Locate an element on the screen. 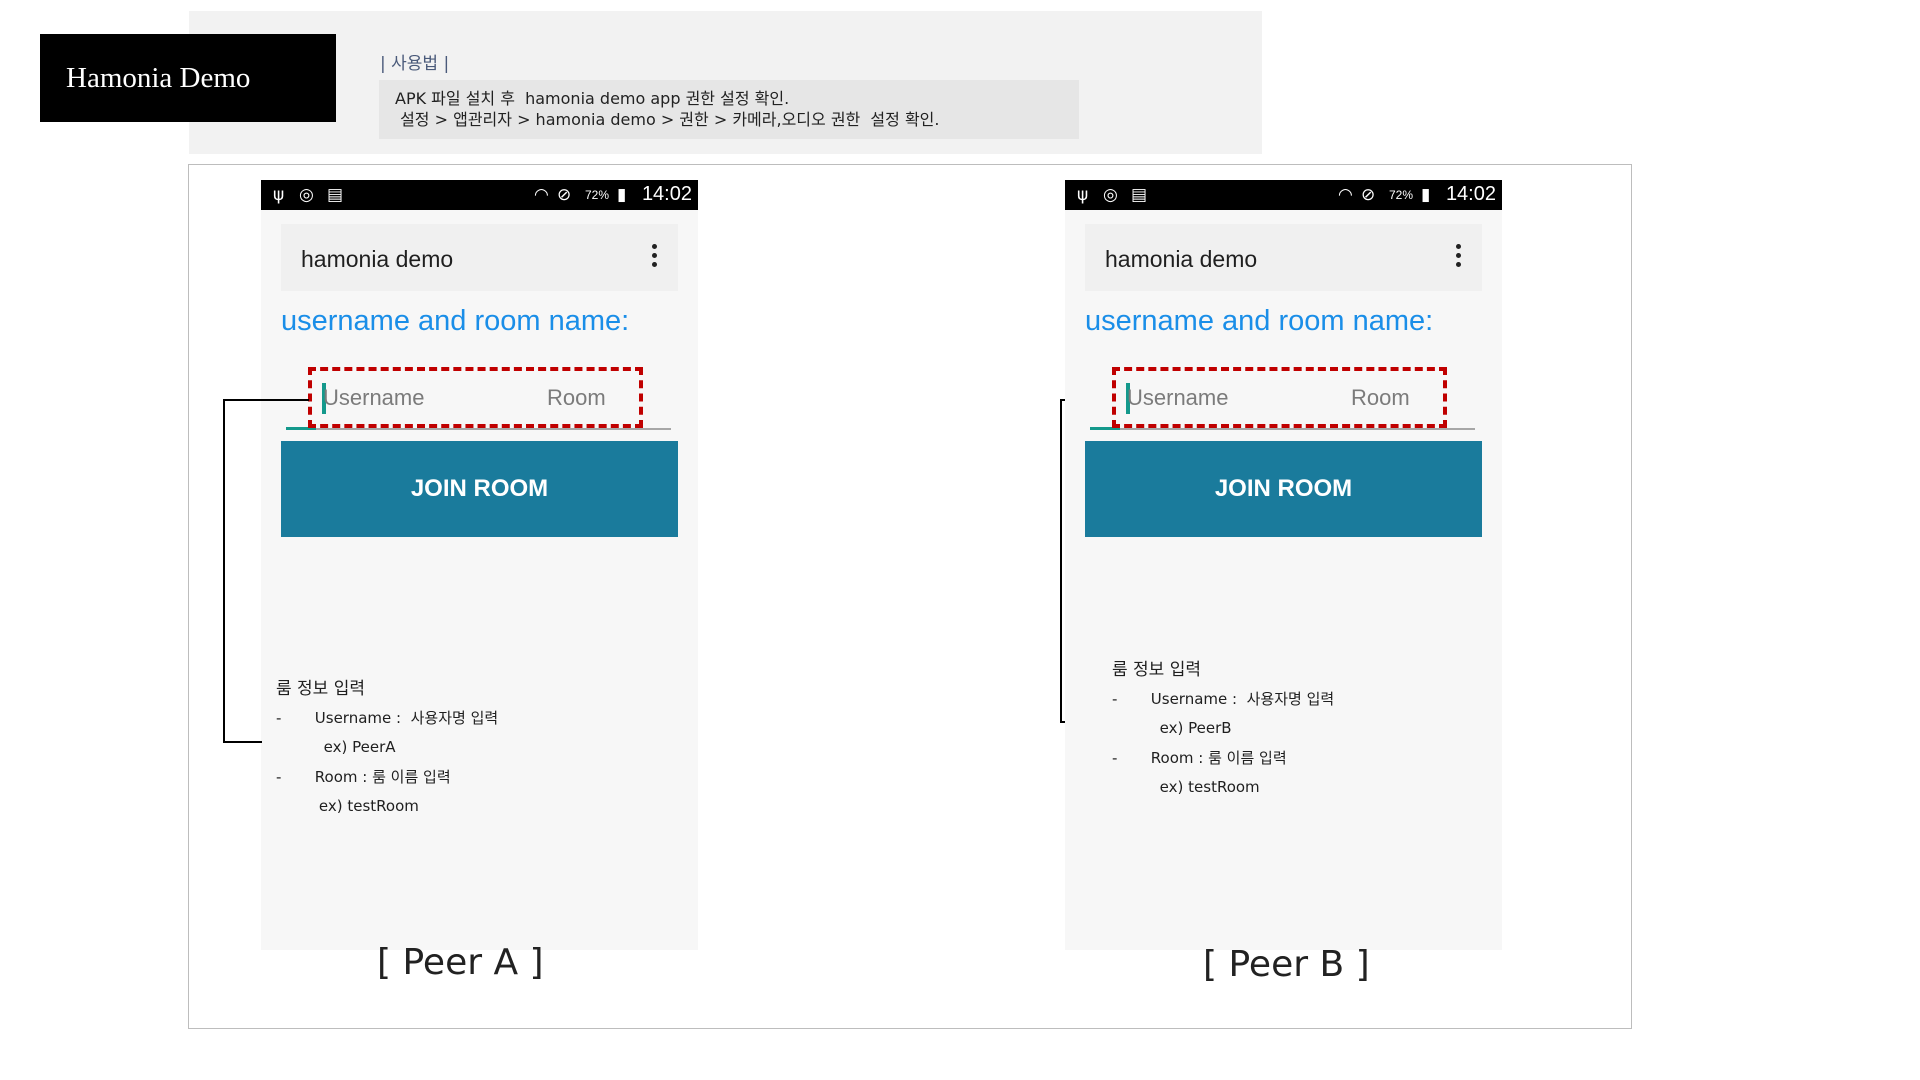 This screenshot has width=1920, height=1080. wifi-icon: ◠ is located at coordinates (1345, 195).